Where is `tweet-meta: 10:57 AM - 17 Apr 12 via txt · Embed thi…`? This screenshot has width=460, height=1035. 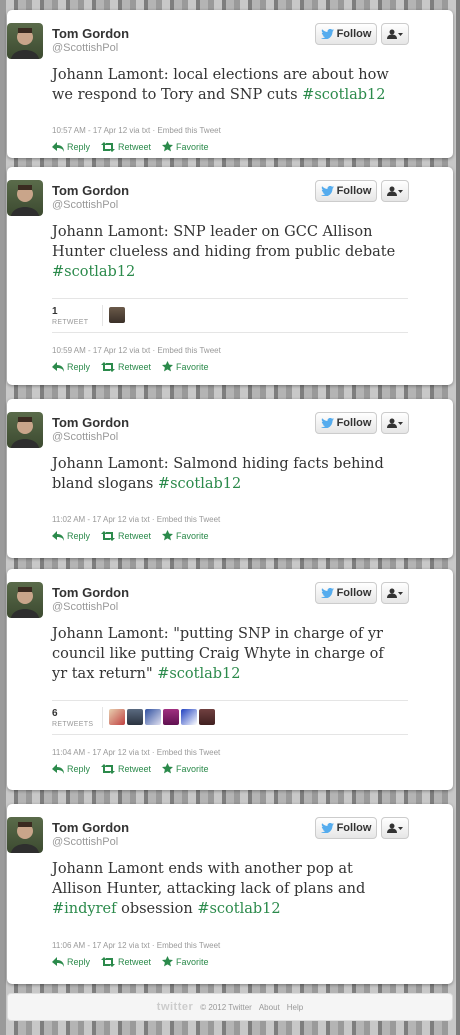
tweet-meta: 10:57 AM - 17 Apr 12 via txt · Embed thi… is located at coordinates (136, 130).